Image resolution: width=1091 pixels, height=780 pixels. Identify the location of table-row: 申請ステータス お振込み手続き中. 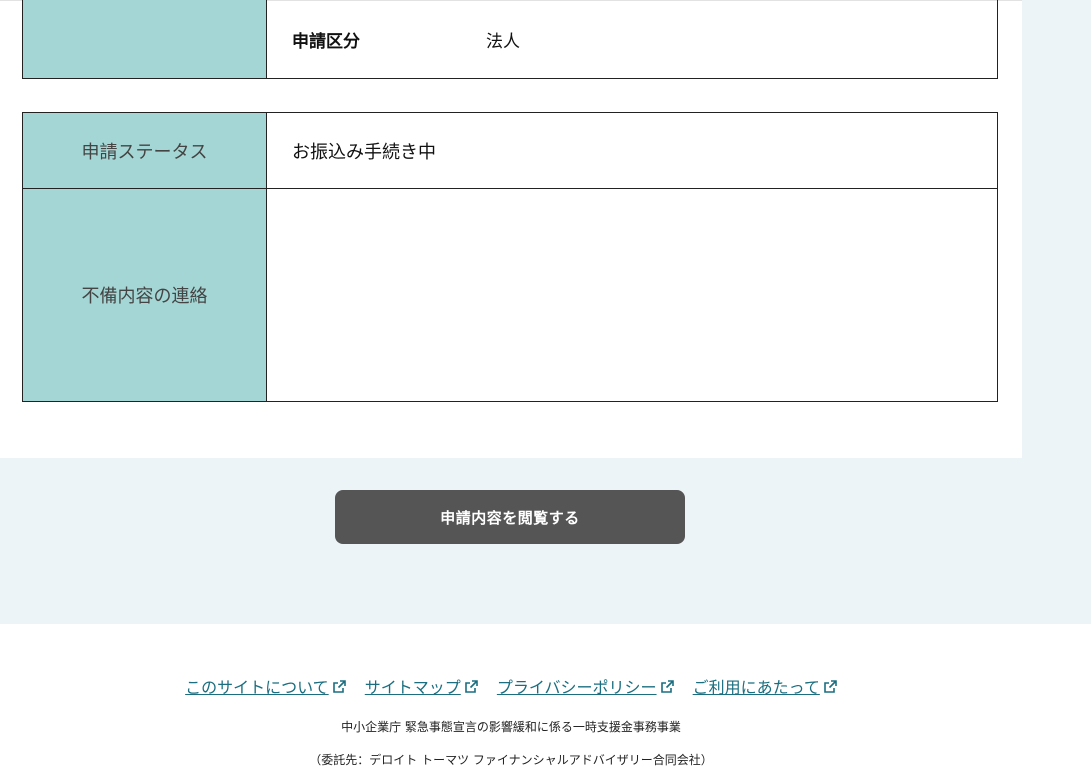
(510, 150).